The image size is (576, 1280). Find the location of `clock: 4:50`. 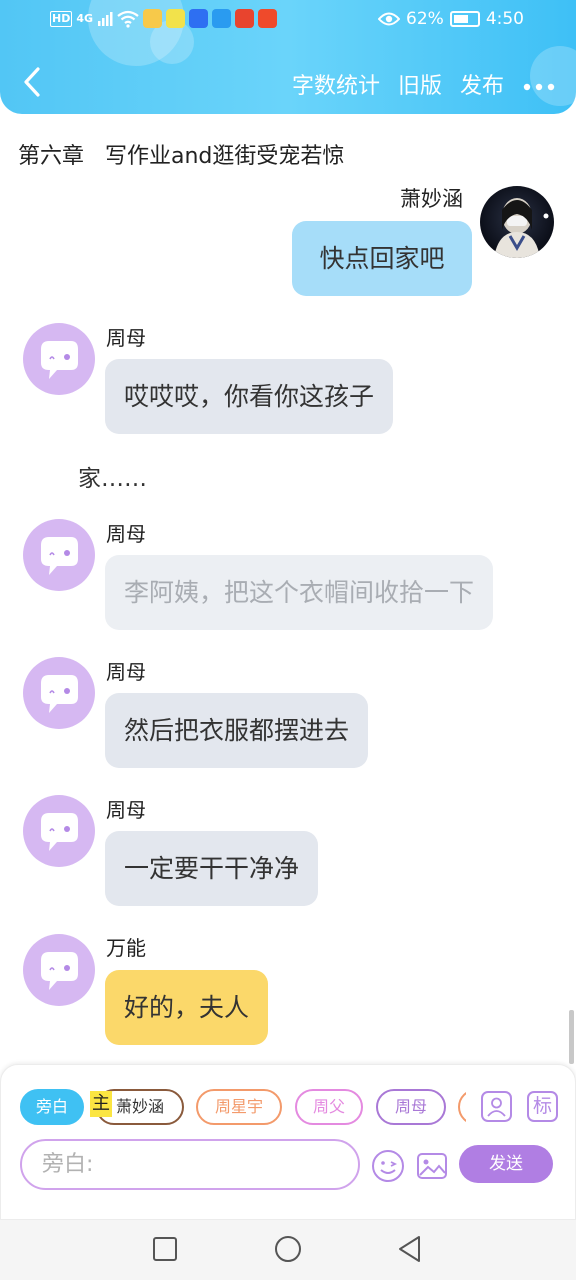

clock: 4:50 is located at coordinates (504, 19).